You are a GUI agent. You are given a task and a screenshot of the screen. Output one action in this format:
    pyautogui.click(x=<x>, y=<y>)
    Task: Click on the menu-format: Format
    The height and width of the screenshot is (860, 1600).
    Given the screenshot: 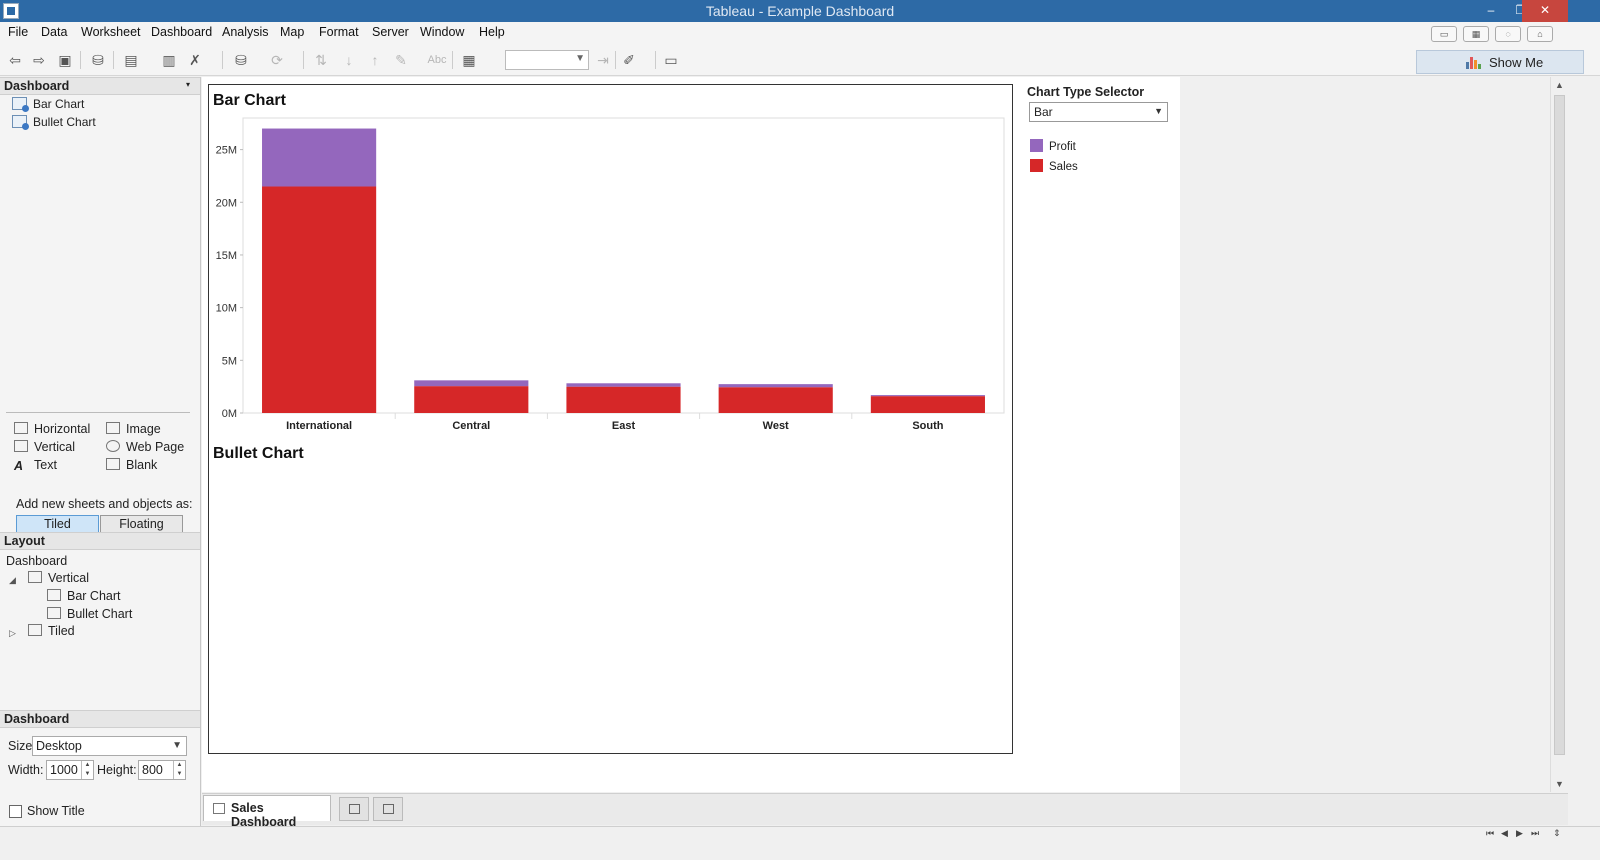 What is the action you would take?
    pyautogui.click(x=339, y=32)
    